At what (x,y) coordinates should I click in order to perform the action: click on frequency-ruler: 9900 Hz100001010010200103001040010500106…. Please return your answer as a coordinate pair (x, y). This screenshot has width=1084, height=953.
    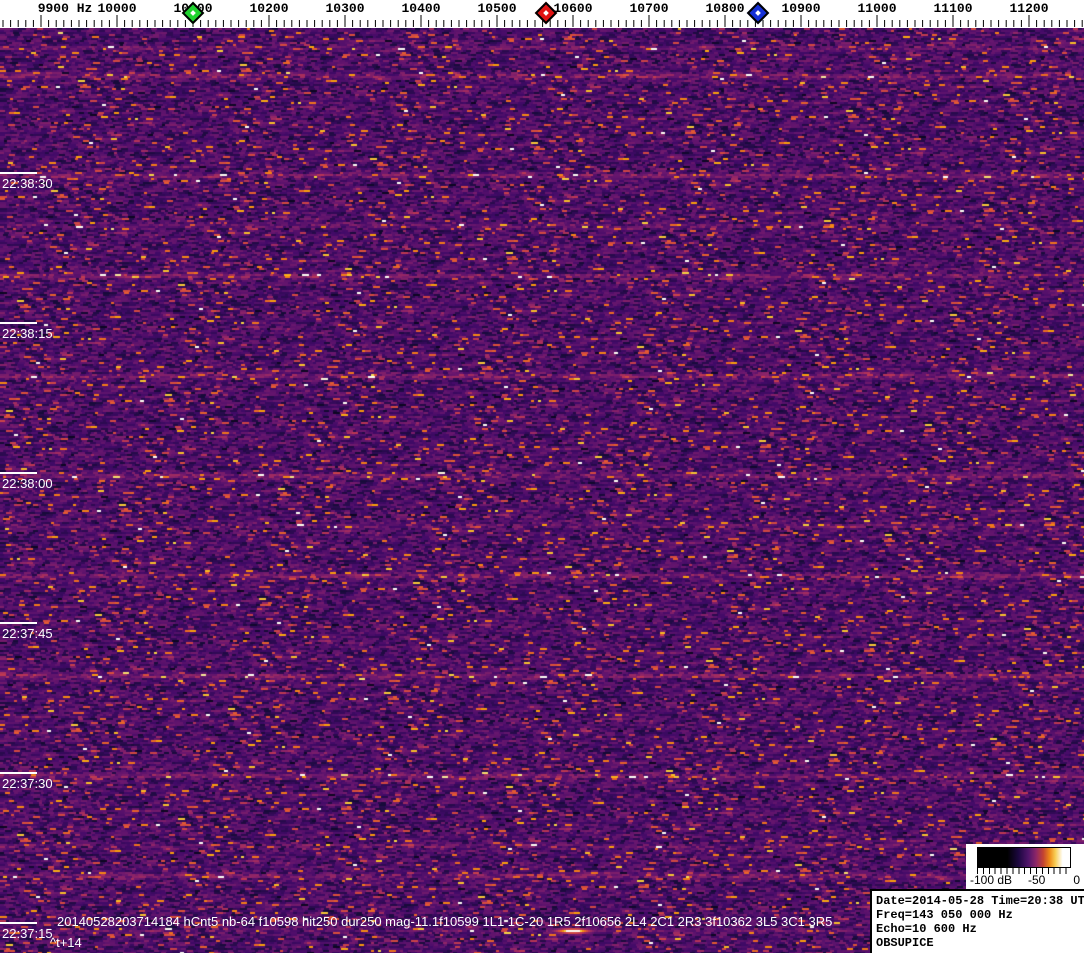
    Looking at the image, I should click on (542, 14).